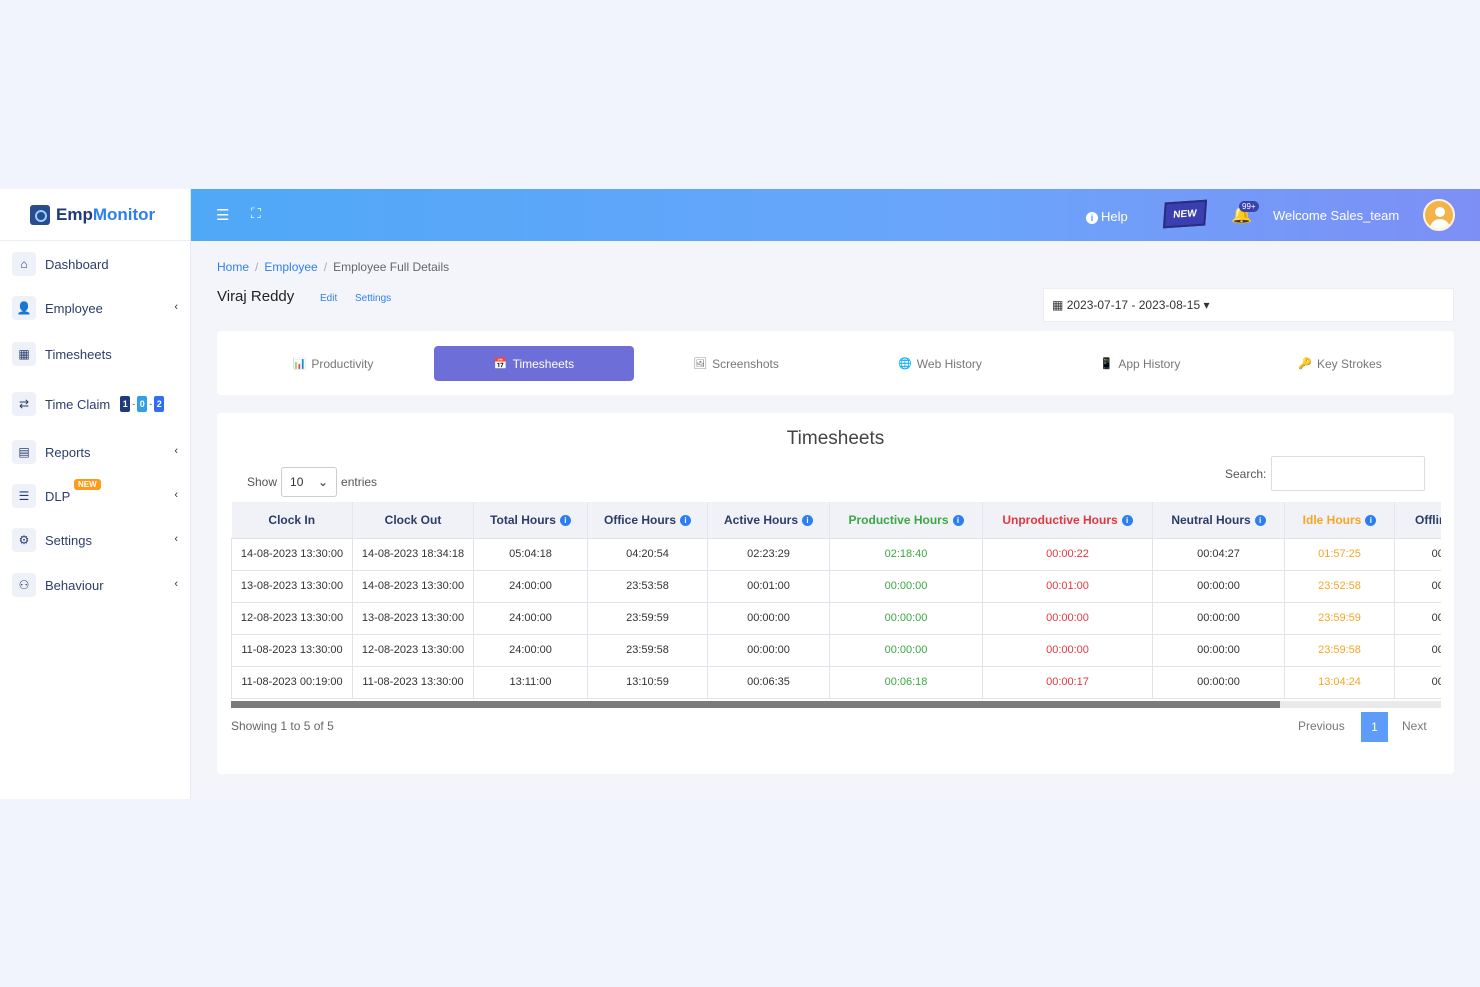 This screenshot has height=987, width=1480. What do you see at coordinates (24, 540) in the screenshot?
I see `gear-icon: ⚙` at bounding box center [24, 540].